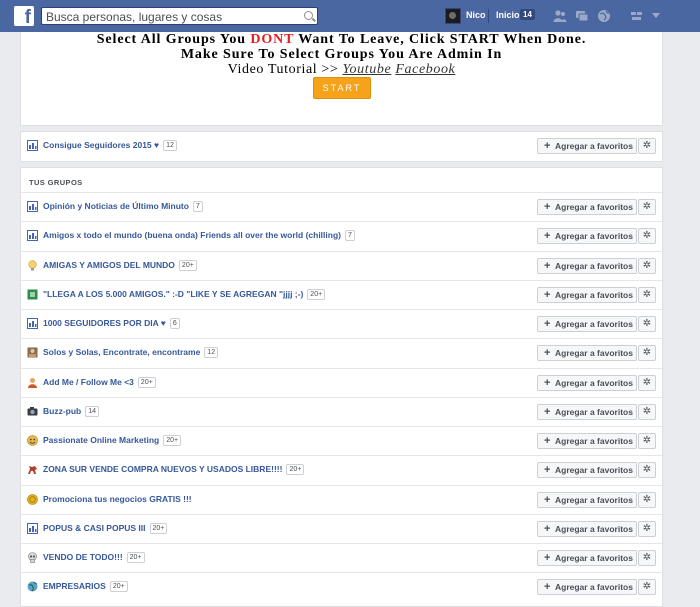 Image resolution: width=700 pixels, height=607 pixels. What do you see at coordinates (341, 411) in the screenshot?
I see `list-item: Buzz-pub 14 + Agregar a favoritos ✲` at bounding box center [341, 411].